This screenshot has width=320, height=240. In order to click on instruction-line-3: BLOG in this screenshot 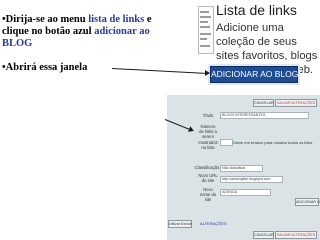, I will do `click(17, 43)`.